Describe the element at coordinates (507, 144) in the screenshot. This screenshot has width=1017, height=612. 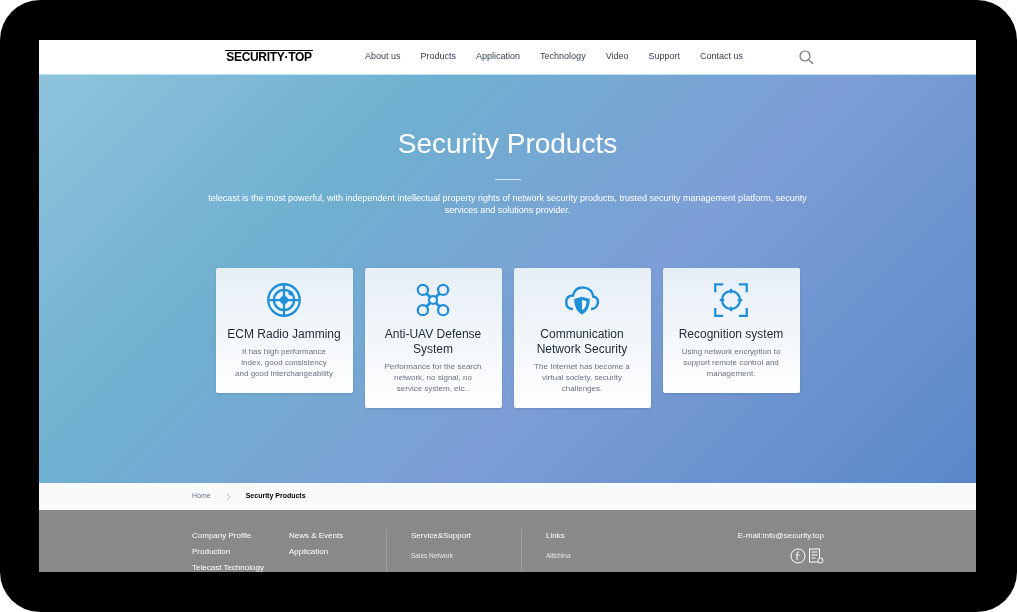
I see `page-title: Security Products` at that location.